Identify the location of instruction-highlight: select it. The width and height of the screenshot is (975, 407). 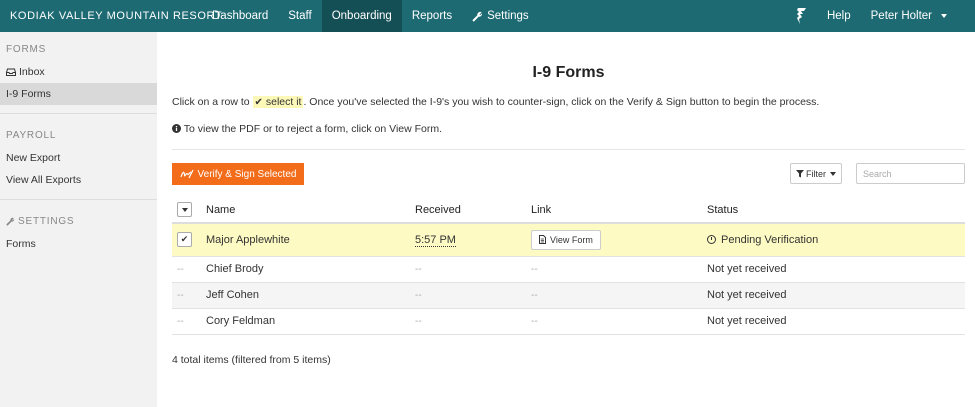
(283, 102).